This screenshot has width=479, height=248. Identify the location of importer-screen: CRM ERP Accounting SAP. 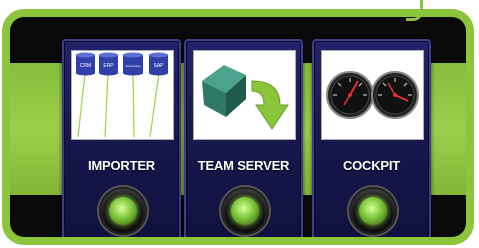
(122, 95).